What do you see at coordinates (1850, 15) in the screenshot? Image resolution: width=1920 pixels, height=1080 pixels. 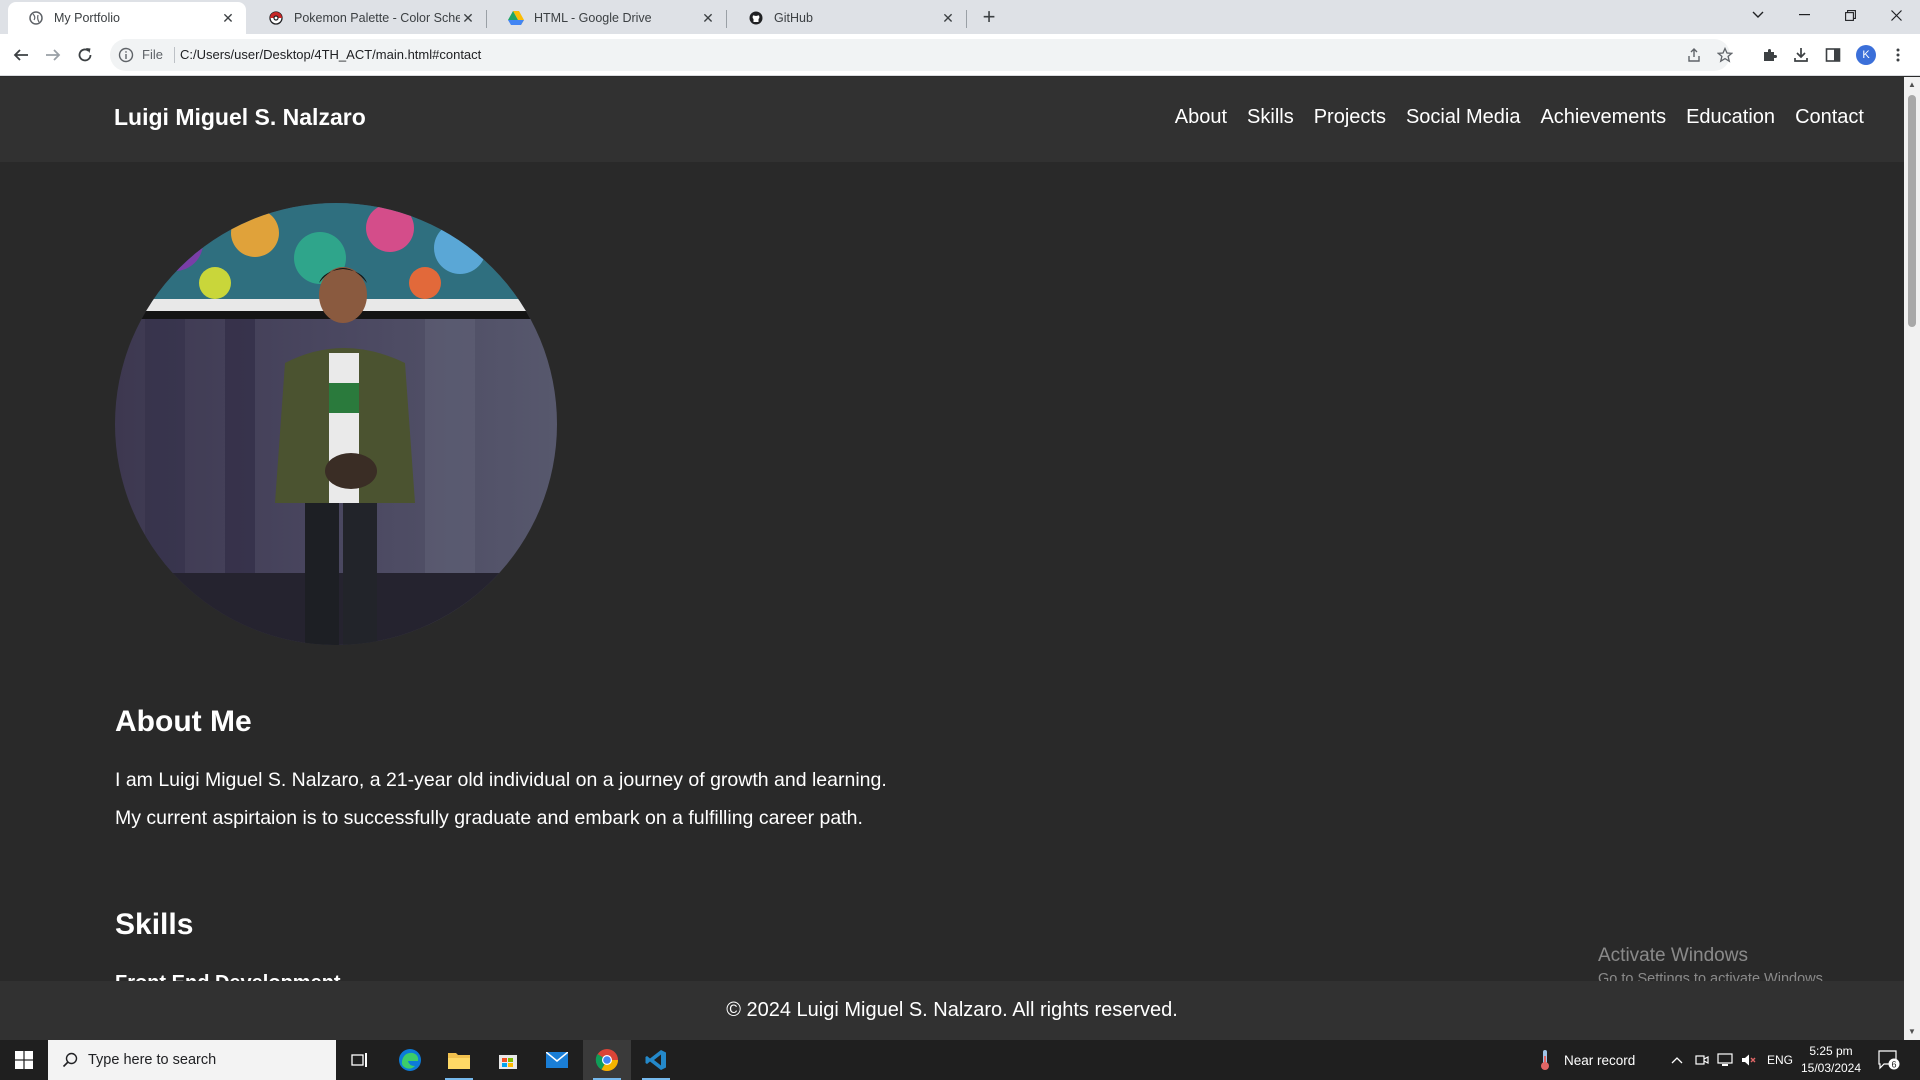 I see `restore-button` at bounding box center [1850, 15].